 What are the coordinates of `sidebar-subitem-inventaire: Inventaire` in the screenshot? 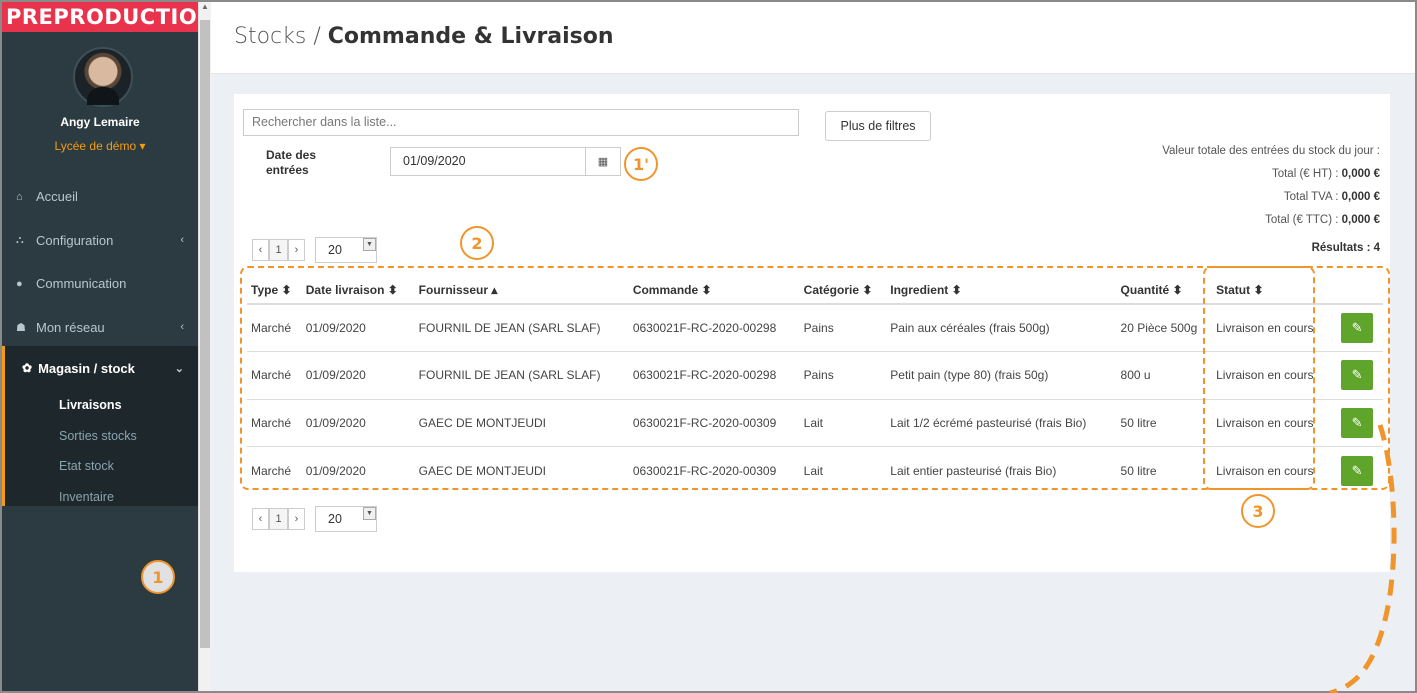 It's located at (101, 497).